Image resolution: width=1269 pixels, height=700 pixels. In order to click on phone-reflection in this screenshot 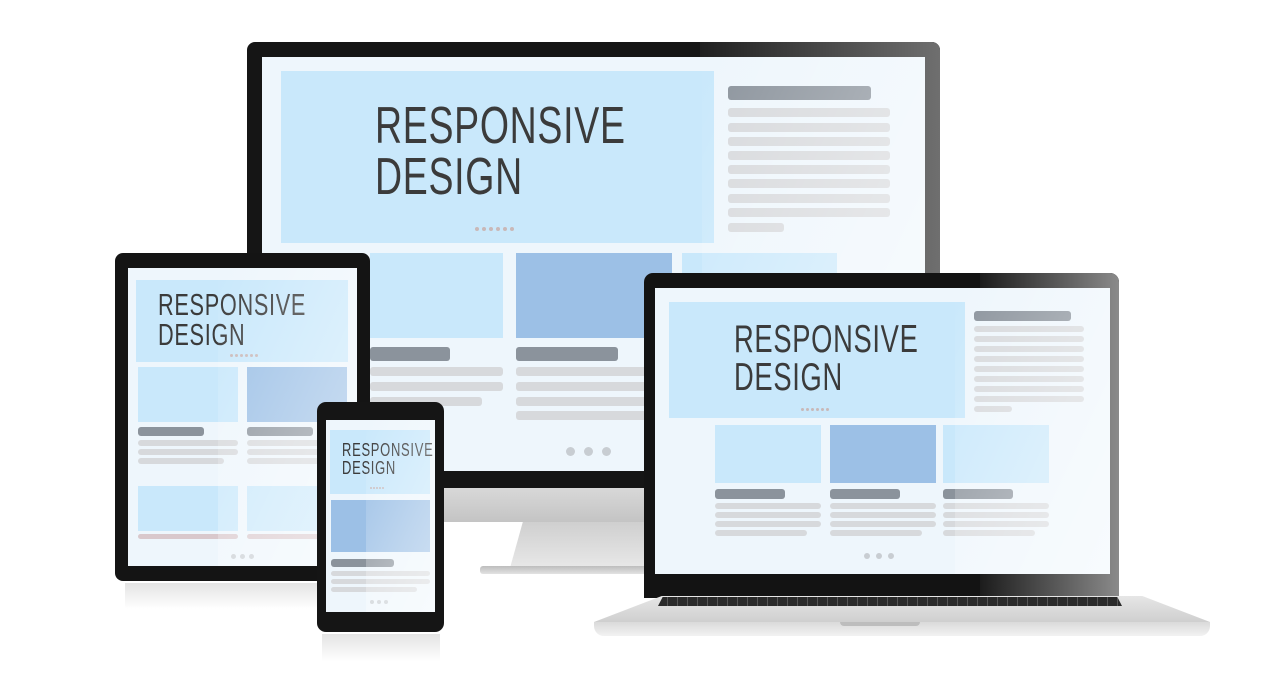, I will do `click(381, 648)`.